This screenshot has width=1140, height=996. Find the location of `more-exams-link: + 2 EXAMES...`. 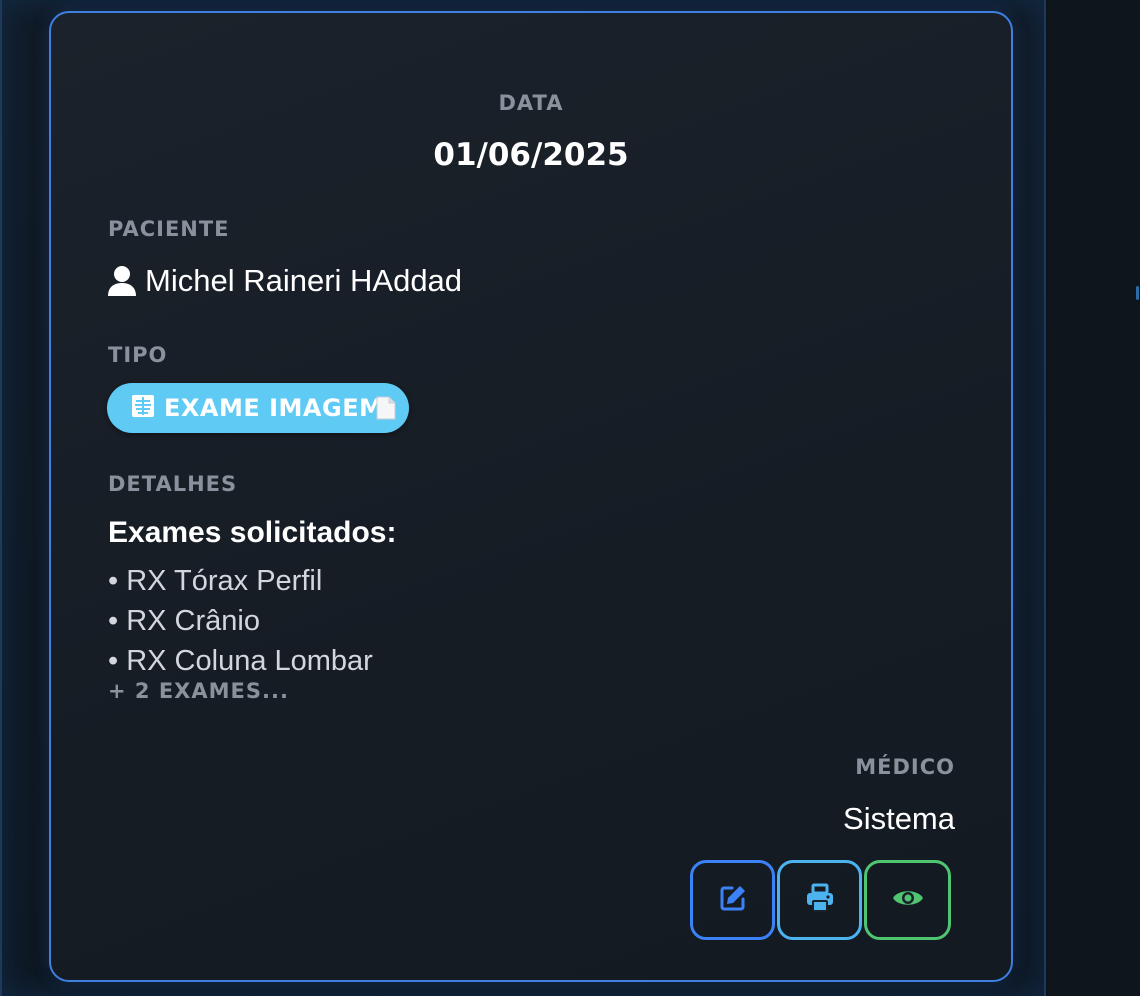

more-exams-link: + 2 EXAMES... is located at coordinates (198, 691).